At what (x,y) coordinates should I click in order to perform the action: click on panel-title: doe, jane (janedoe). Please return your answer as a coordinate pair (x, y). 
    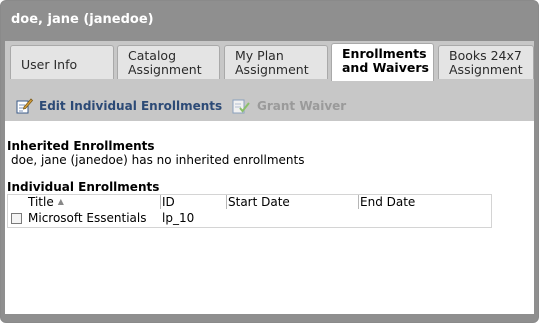
    Looking at the image, I should click on (82, 19).